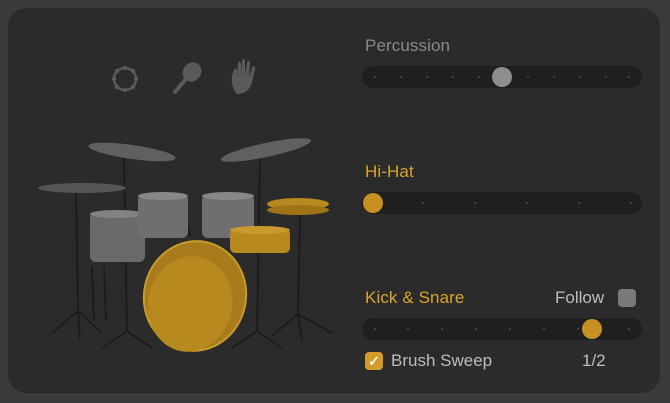 The image size is (670, 403). Describe the element at coordinates (592, 329) in the screenshot. I see `kick-snare-slider-knob` at that location.